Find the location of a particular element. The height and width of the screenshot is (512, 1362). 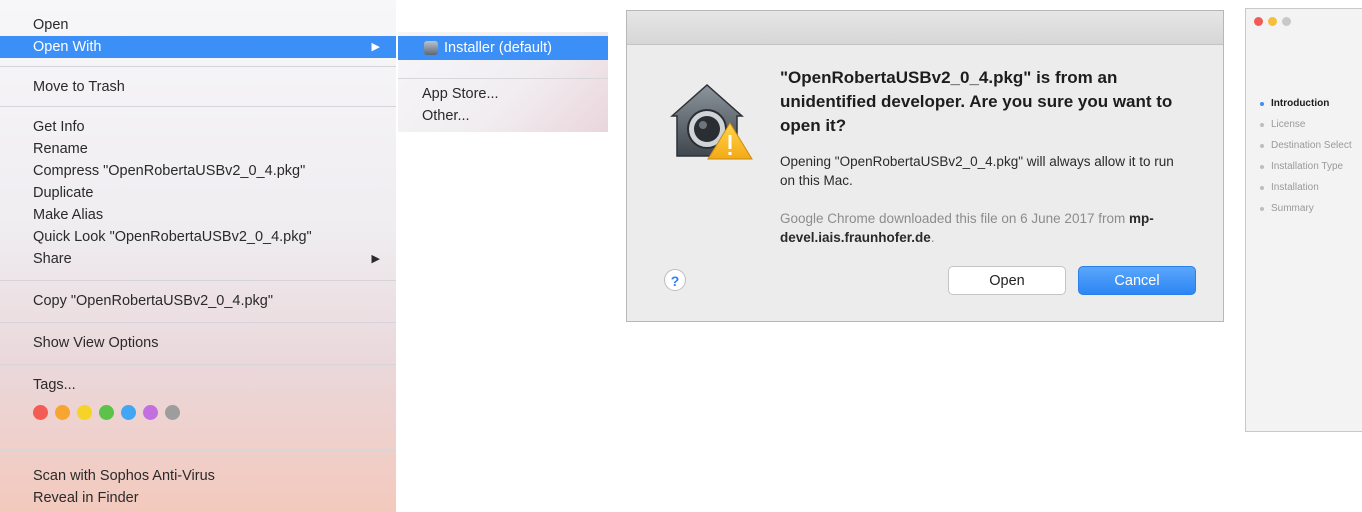

step-installation: Installation is located at coordinates (1306, 187).